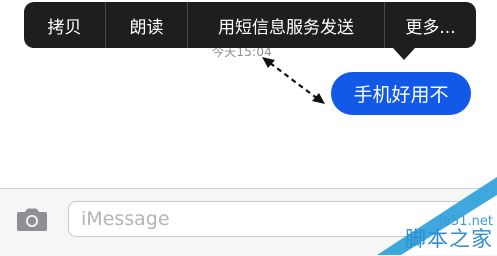 This screenshot has height=256, width=497. I want to click on menu-item-send-as-sms: 用短信息服务发送, so click(286, 25).